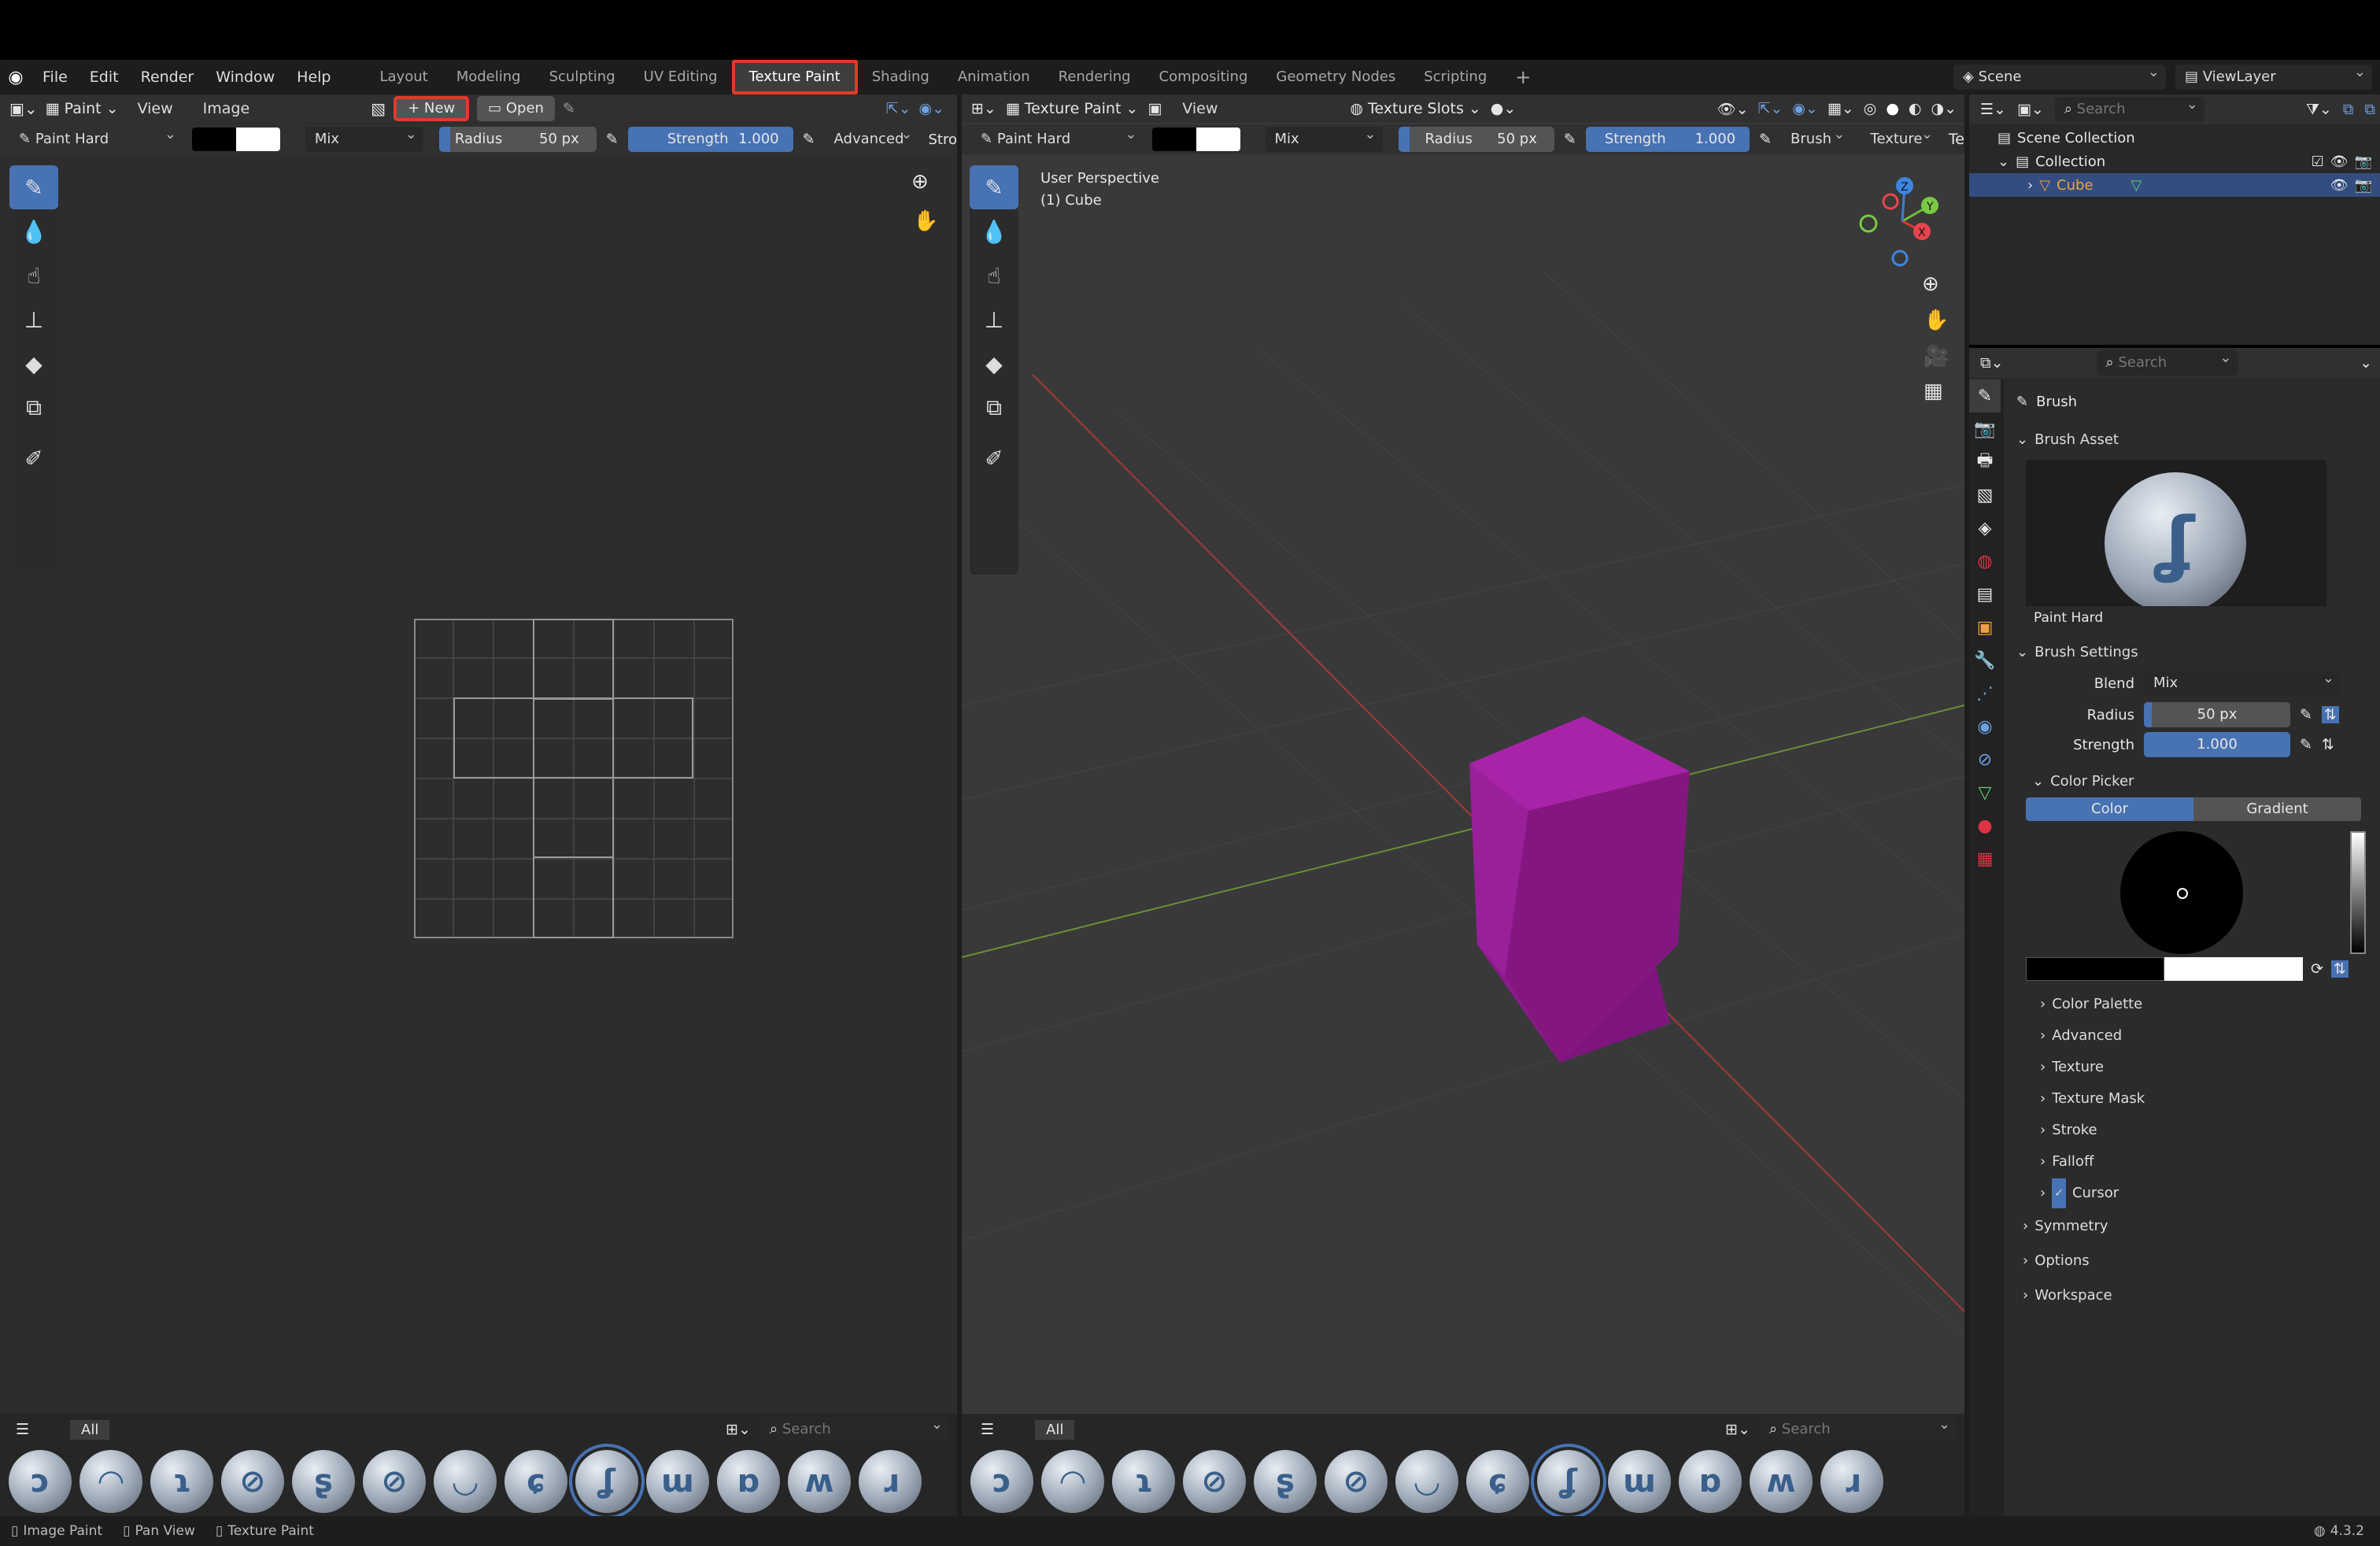 Image resolution: width=2380 pixels, height=1546 pixels. Describe the element at coordinates (1737, 1429) in the screenshot. I see `viewport-display-mode-icon: ⊞⌄` at that location.